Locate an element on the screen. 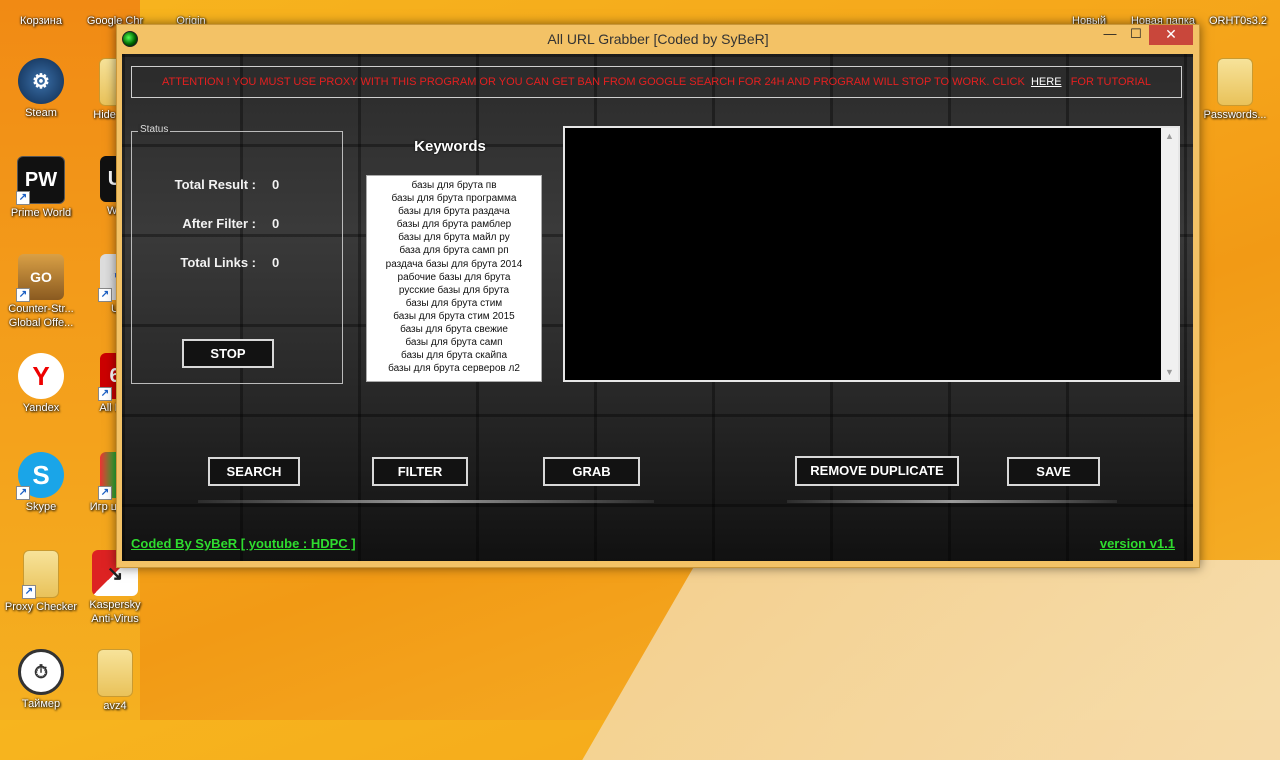  close-button: ✕ is located at coordinates (1171, 35).